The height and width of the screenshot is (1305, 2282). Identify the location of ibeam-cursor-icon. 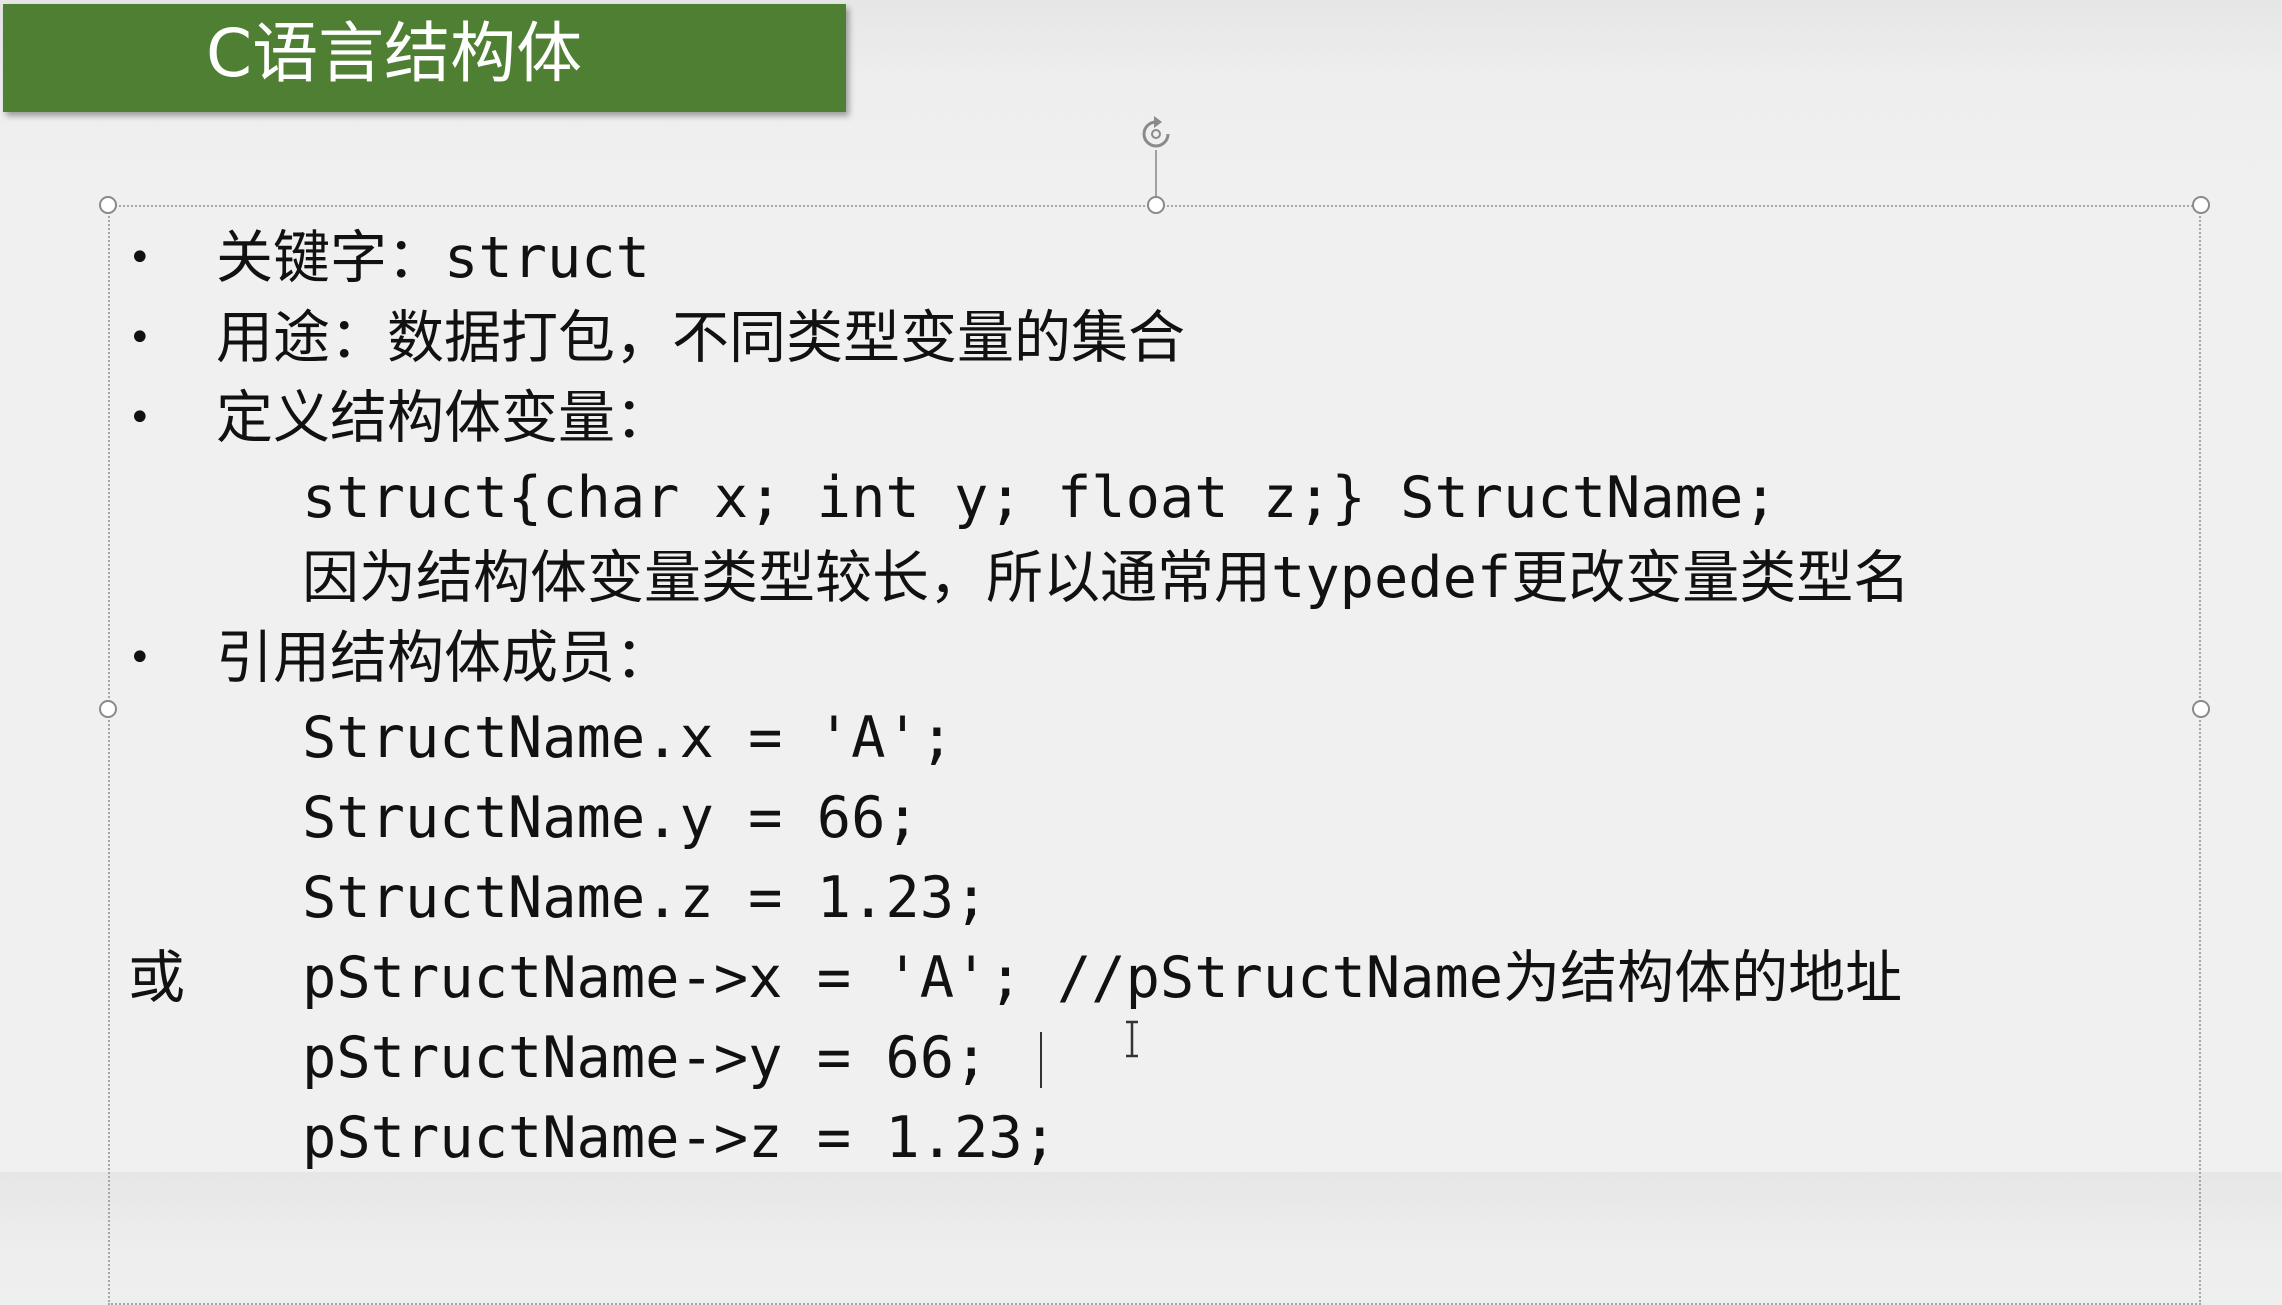
(1132, 1039).